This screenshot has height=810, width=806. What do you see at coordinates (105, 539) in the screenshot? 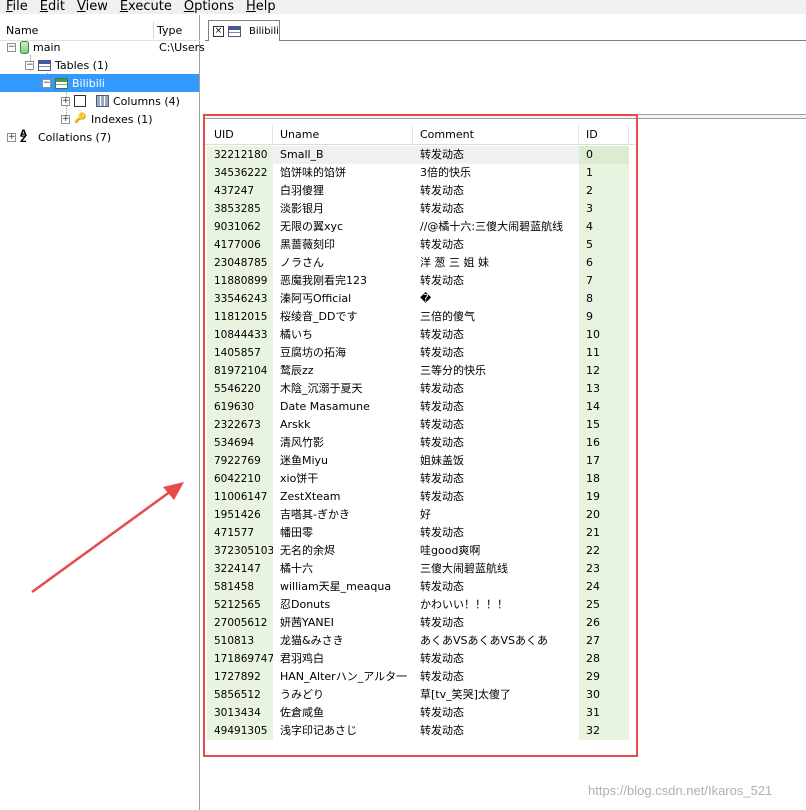
I see `arrow-shaft` at bounding box center [105, 539].